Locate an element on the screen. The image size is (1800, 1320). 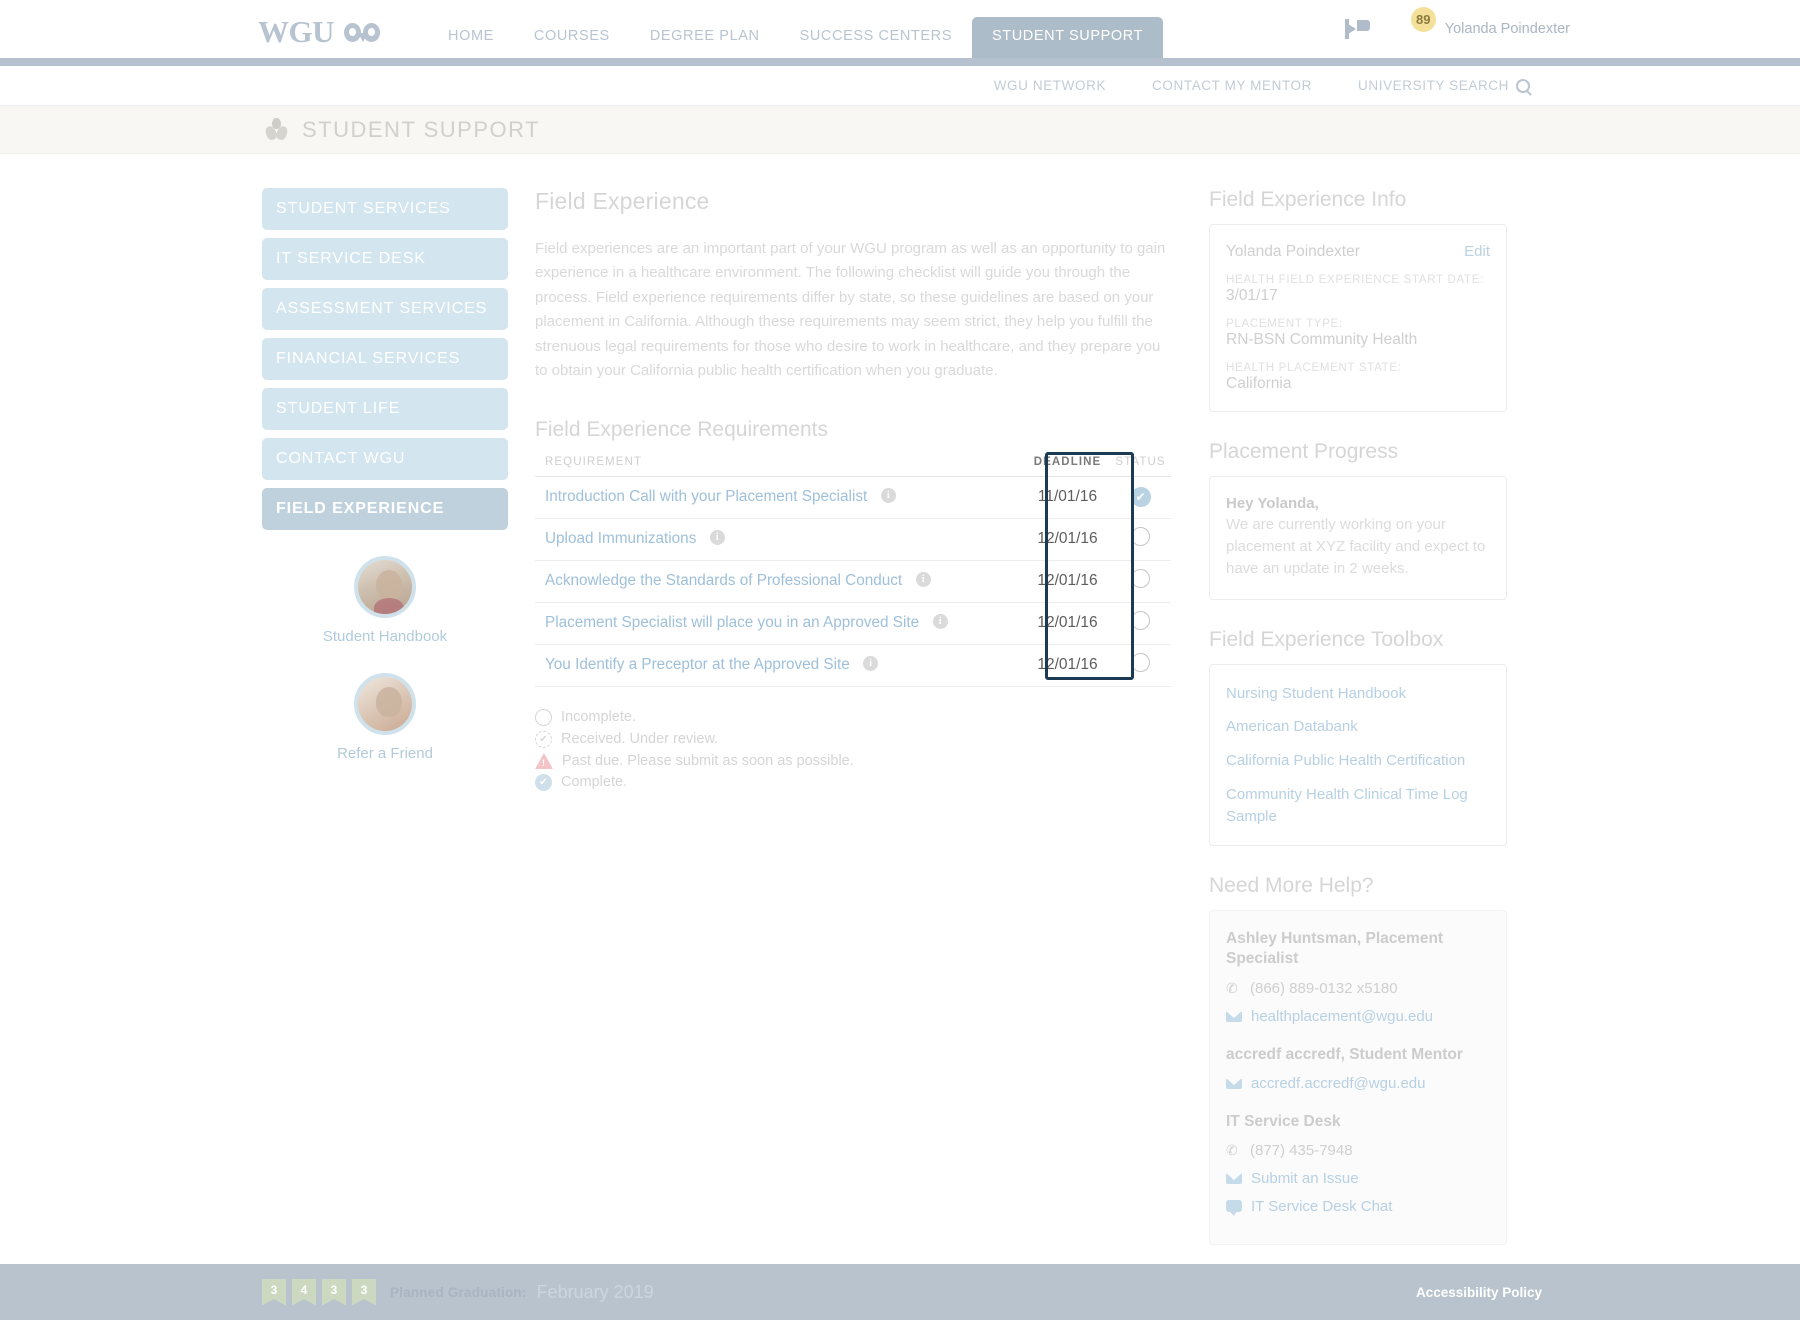
contact-email-link: healthplacement@wgu.edu is located at coordinates (1342, 1016).